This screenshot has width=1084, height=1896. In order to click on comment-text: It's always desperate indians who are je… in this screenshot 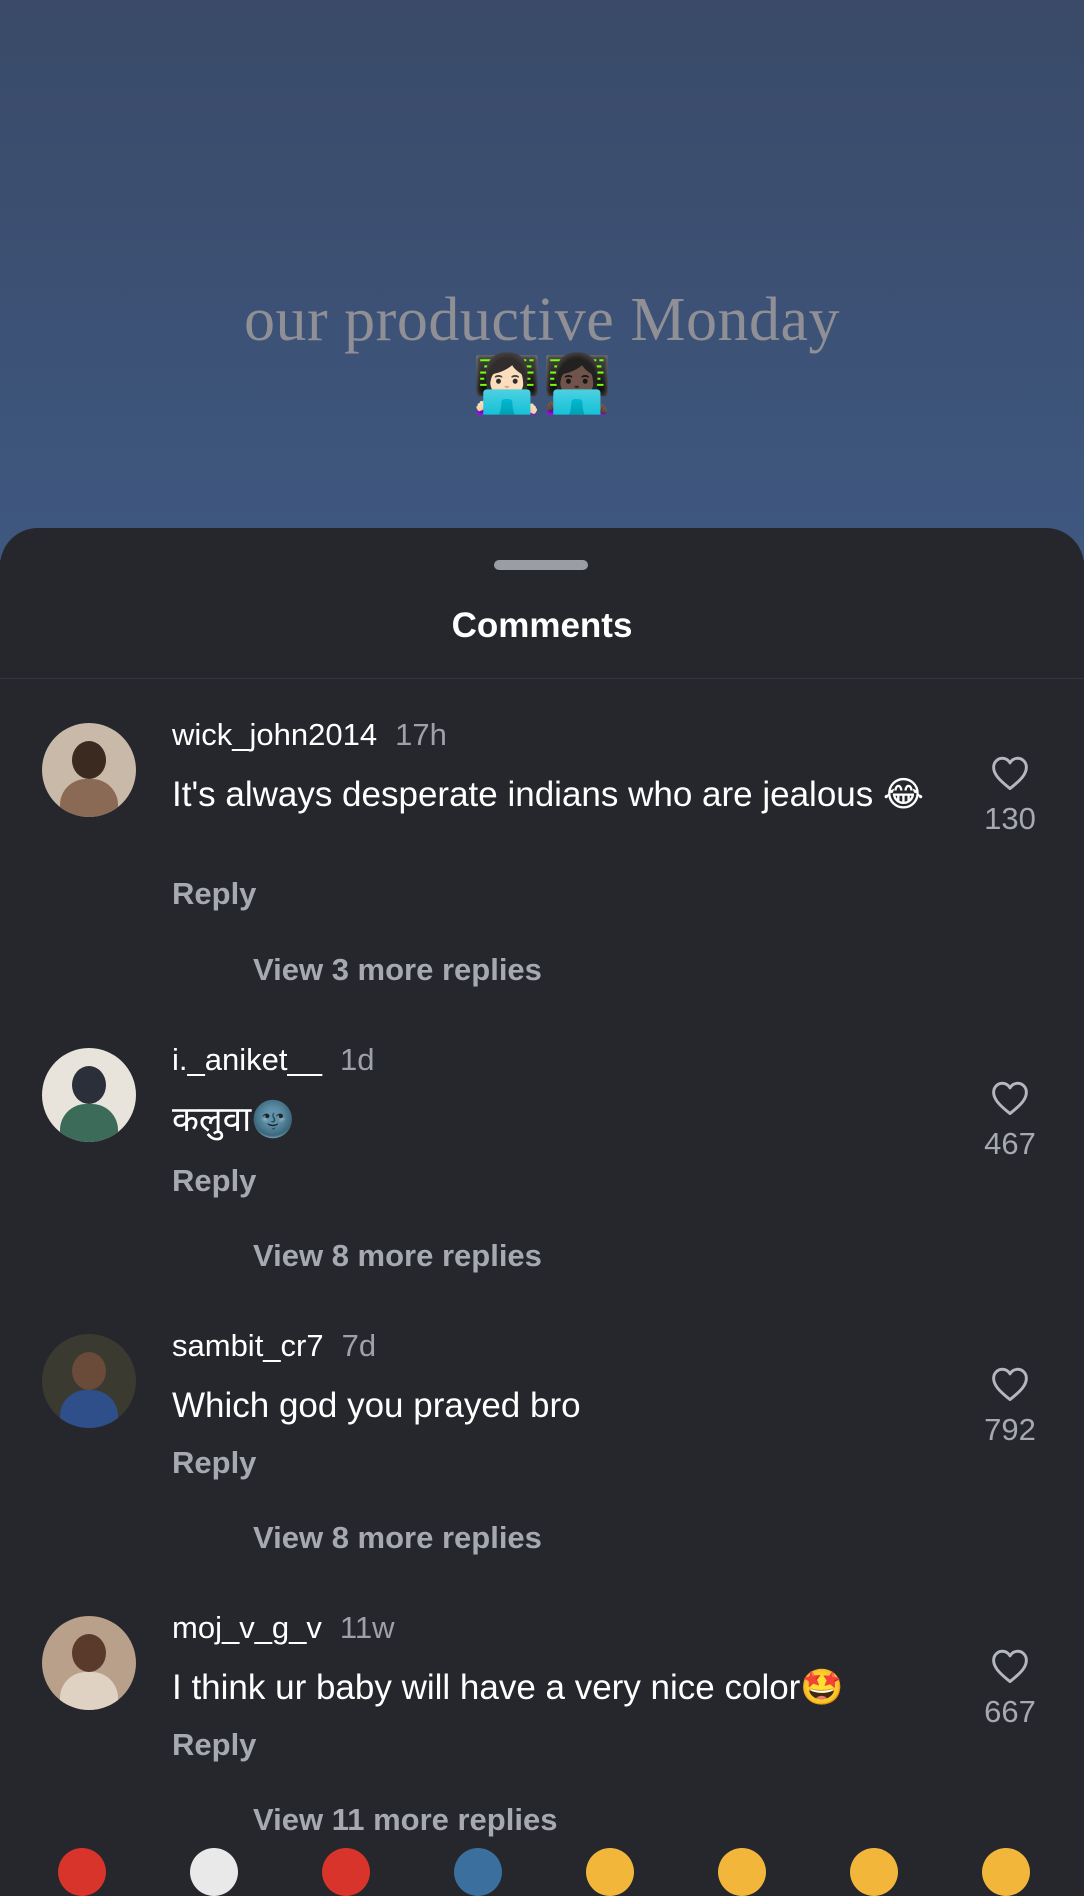, I will do `click(548, 794)`.